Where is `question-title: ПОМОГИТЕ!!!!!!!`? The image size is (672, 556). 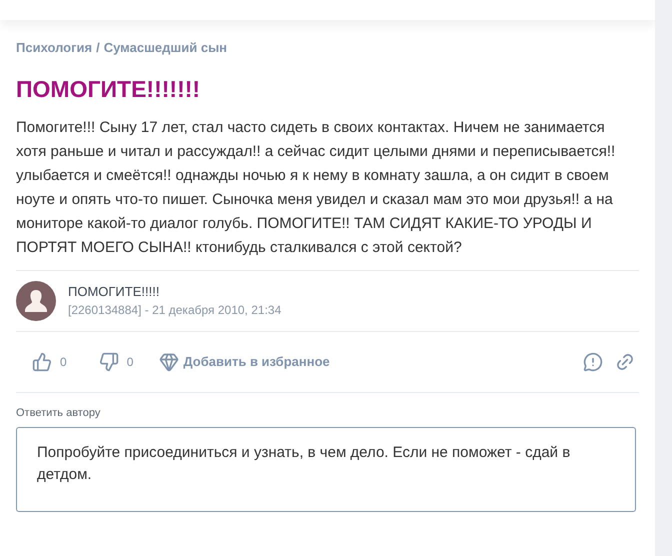
question-title: ПОМОГИТЕ!!!!!!! is located at coordinates (109, 89).